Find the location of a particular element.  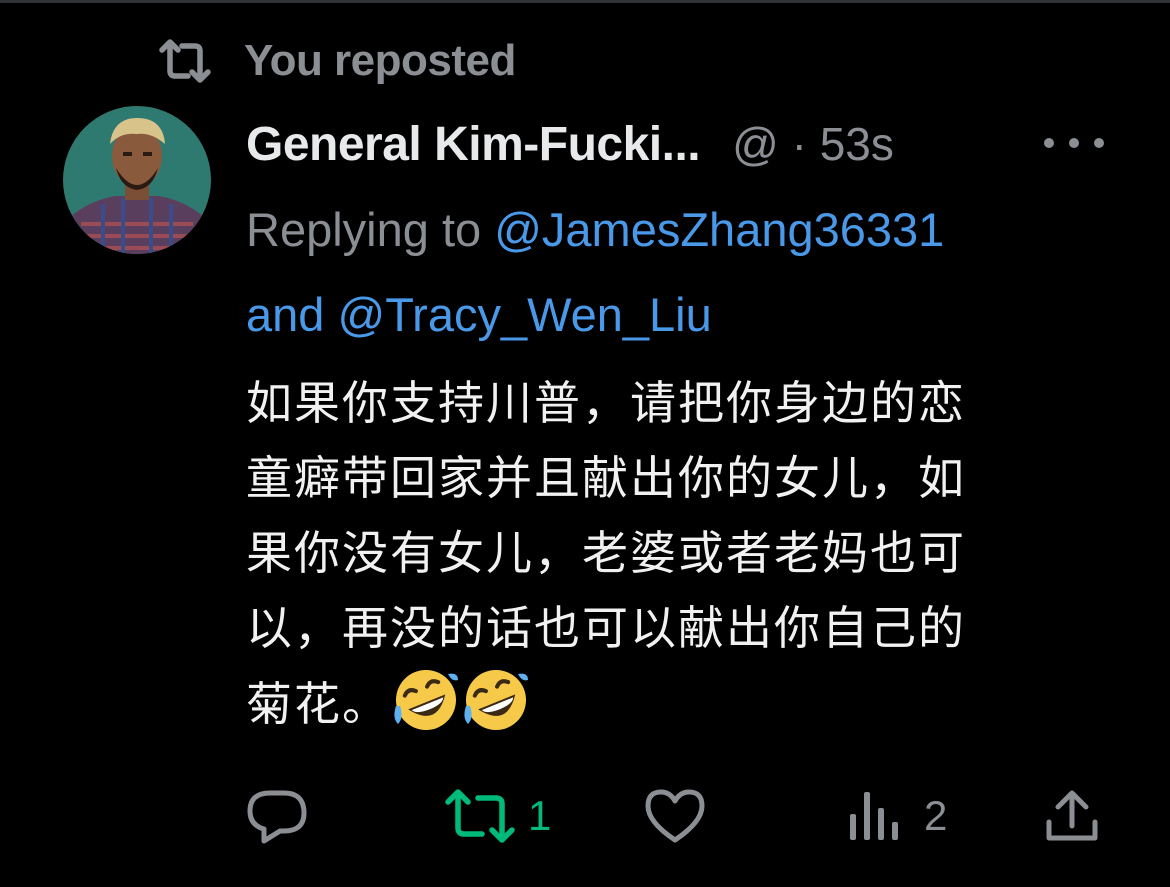

tweet-body-line: 果你没有女儿，老婆或者老妈也可 is located at coordinates (606, 553).